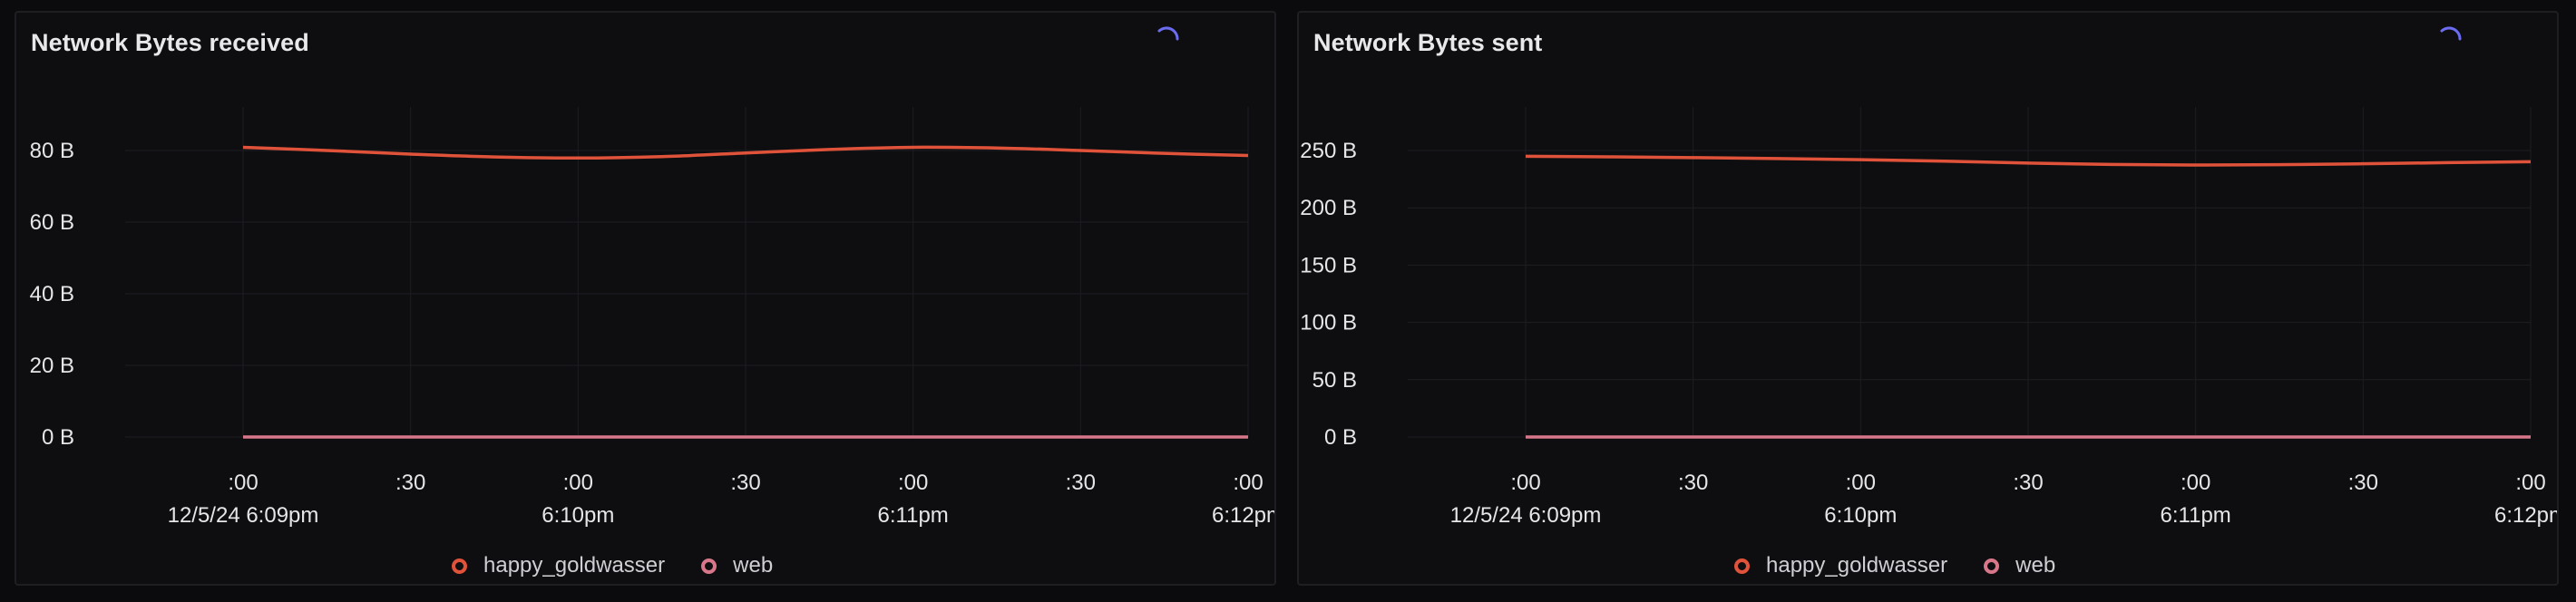 The width and height of the screenshot is (2576, 602). Describe the element at coordinates (52, 294) in the screenshot. I see `y-tick-label: 40 B` at that location.